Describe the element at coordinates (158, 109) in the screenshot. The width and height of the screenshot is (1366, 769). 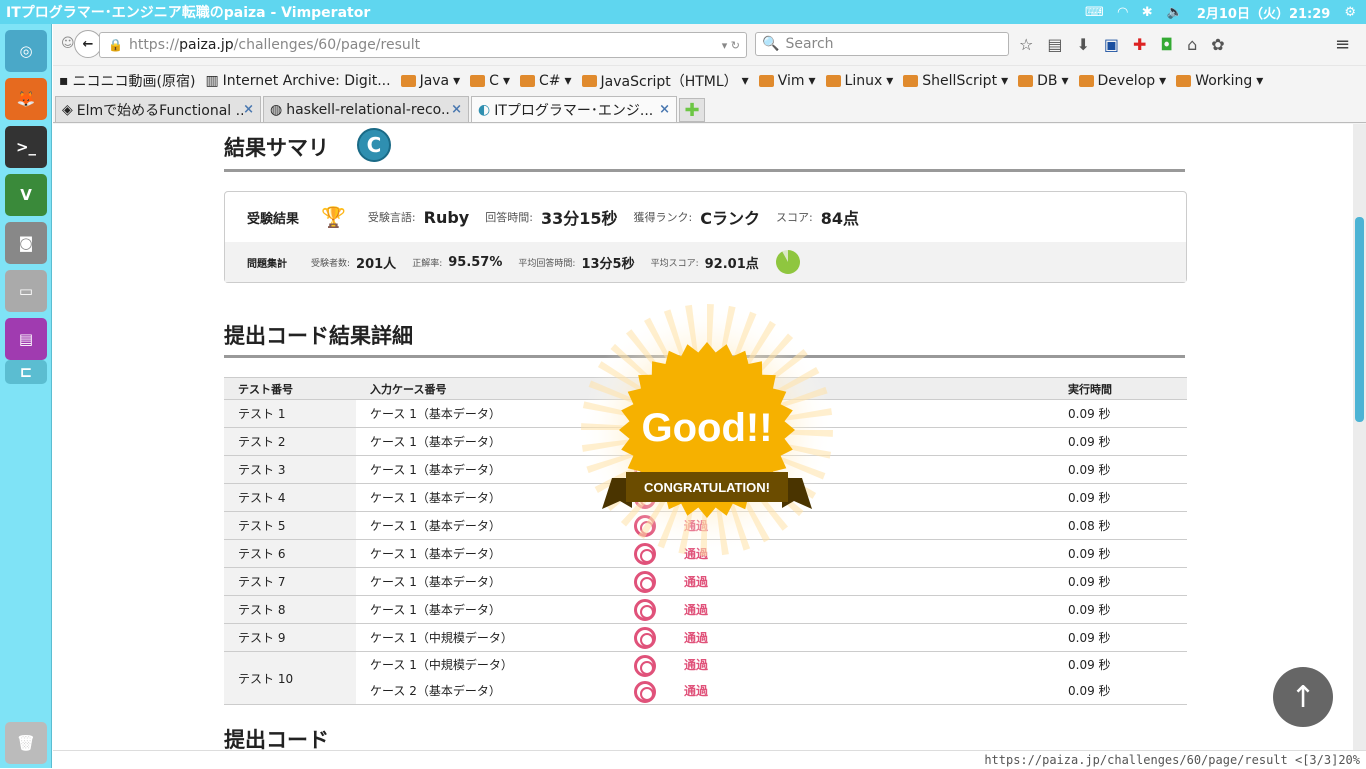
I see `tab-elm: ◈ Elmで始めるFunctional ... ×` at that location.